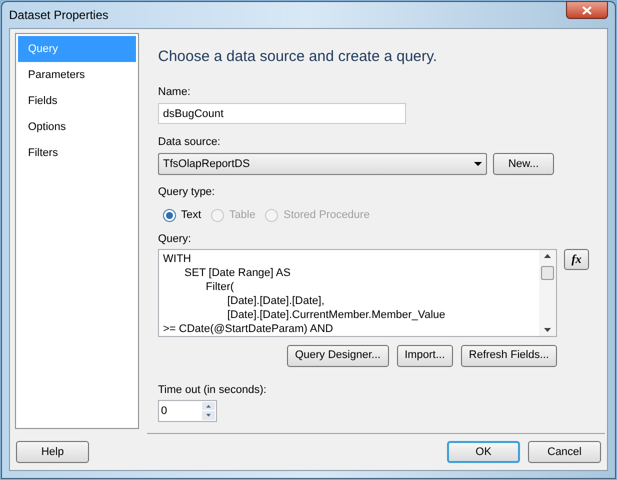 Image resolution: width=617 pixels, height=480 pixels. Describe the element at coordinates (237, 273) in the screenshot. I see `query-line: SET [Date Range] AS` at that location.